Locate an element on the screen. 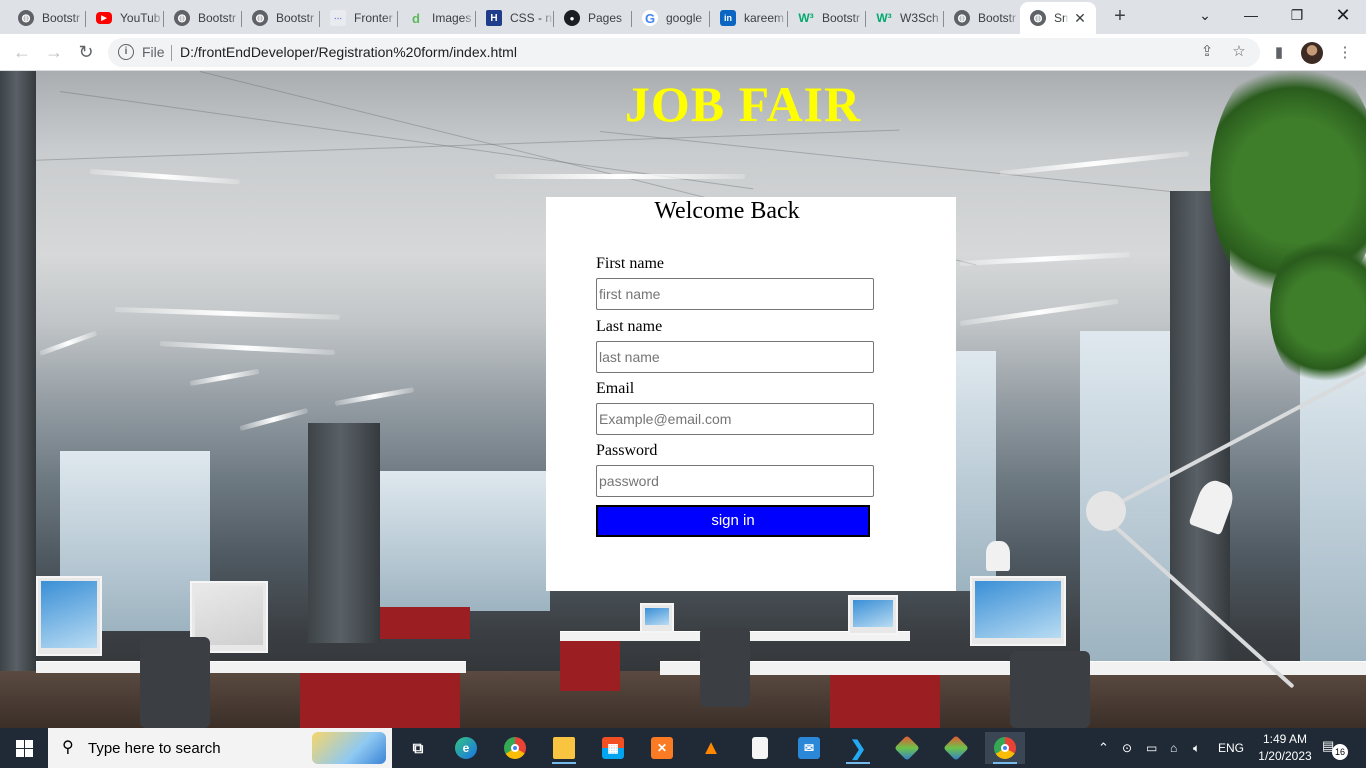  email-input is located at coordinates (735, 419).